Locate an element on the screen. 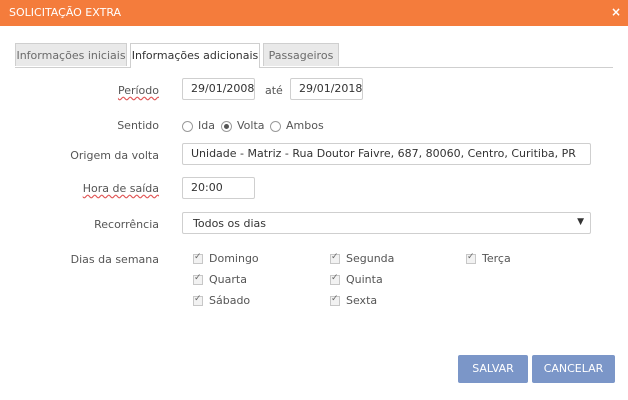 The width and height of the screenshot is (628, 400). checkbox-quinta-label: Quinta is located at coordinates (364, 279).